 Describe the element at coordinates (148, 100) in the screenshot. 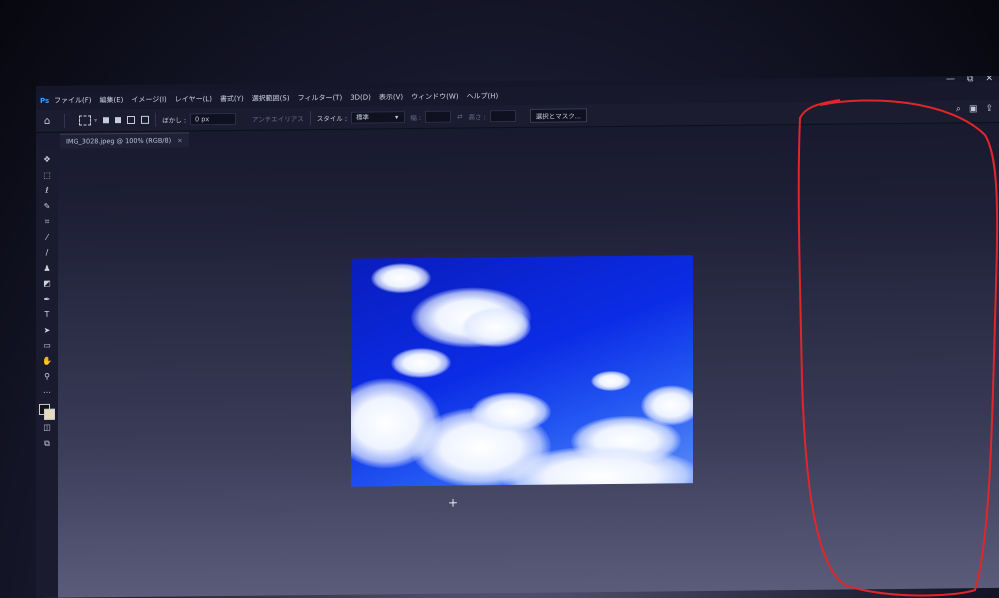

I see `menu-image: イメージ(I)` at that location.